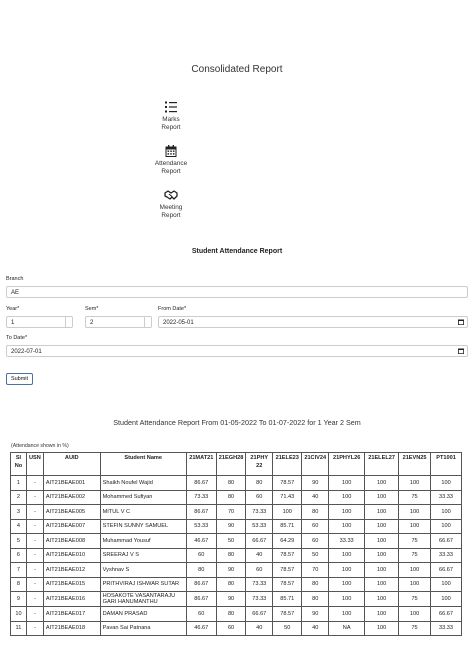 Image resolution: width=474 pixels, height=670 pixels. Describe the element at coordinates (92, 323) in the screenshot. I see `sem-value: 2` at that location.